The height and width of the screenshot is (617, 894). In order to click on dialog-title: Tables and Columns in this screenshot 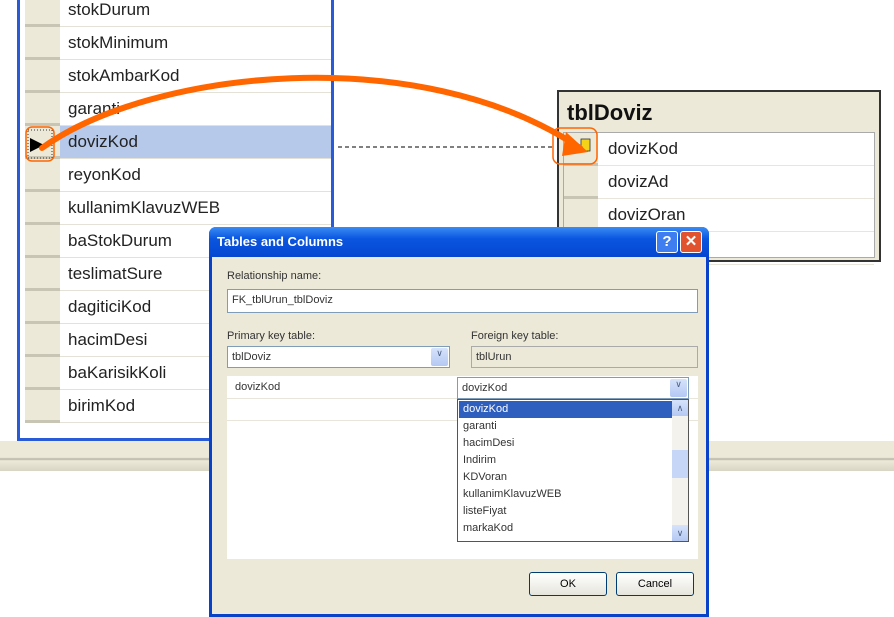, I will do `click(280, 241)`.